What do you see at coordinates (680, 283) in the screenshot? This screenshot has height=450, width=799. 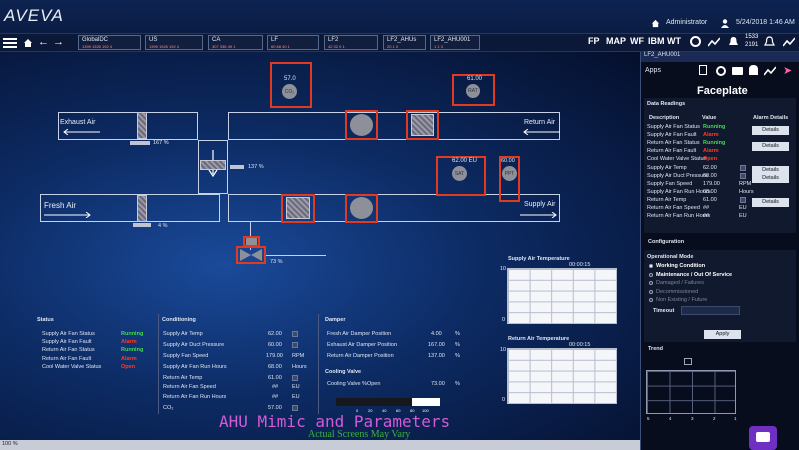 I see `mode-label: Damaged / Failures` at bounding box center [680, 283].